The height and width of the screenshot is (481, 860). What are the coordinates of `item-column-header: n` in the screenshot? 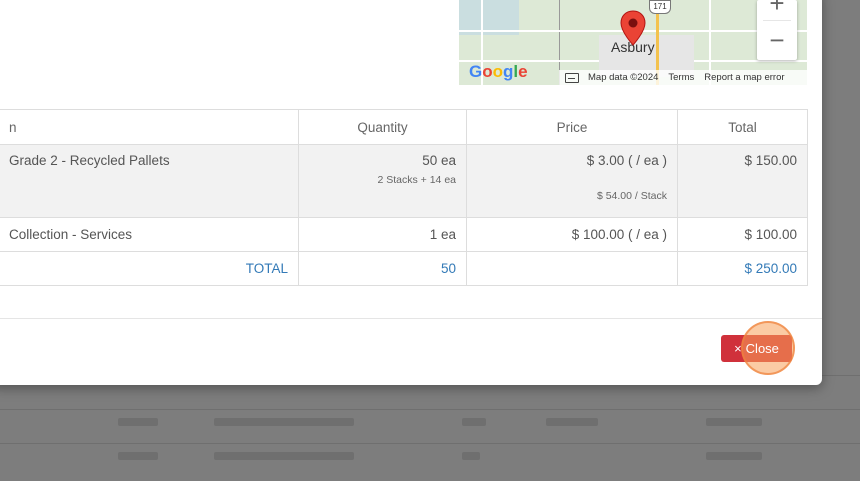 It's located at (149, 127).